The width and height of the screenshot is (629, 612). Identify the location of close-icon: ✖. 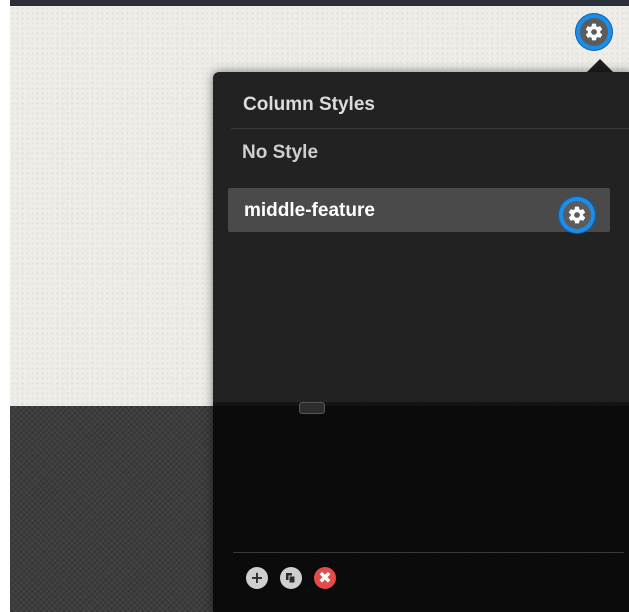
(325, 577).